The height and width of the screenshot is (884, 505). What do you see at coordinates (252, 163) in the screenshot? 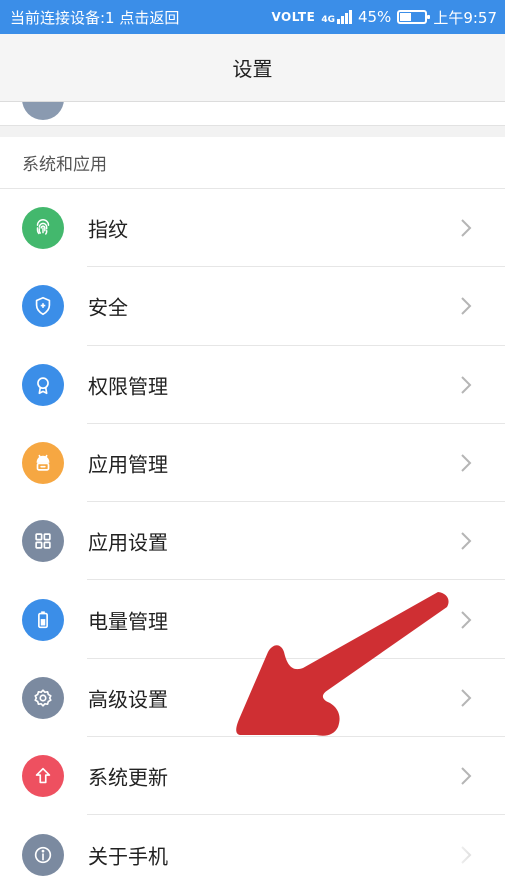
I see `section-header: 系统和应用` at bounding box center [252, 163].